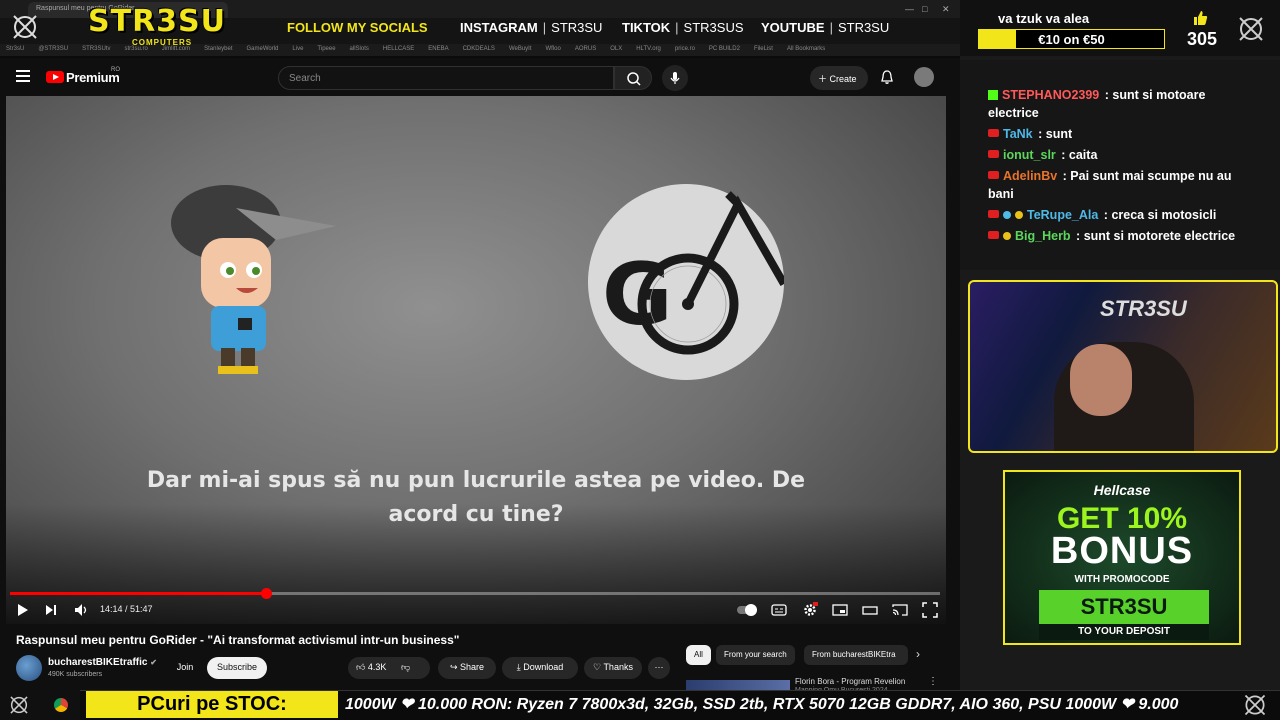 This screenshot has height=720, width=1280. Describe the element at coordinates (102, 662) in the screenshot. I see `channel-name: bucharestBIKEtraffic ✔` at that location.